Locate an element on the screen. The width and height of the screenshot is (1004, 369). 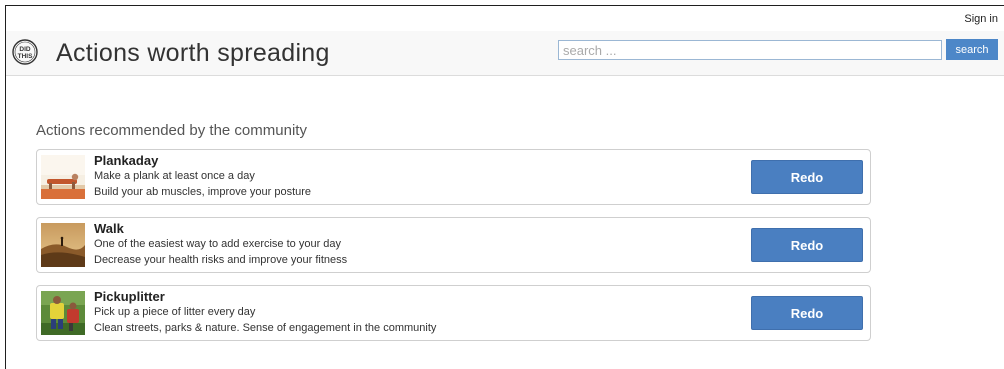
redo-button-pickuplitter: Redo is located at coordinates (807, 313).